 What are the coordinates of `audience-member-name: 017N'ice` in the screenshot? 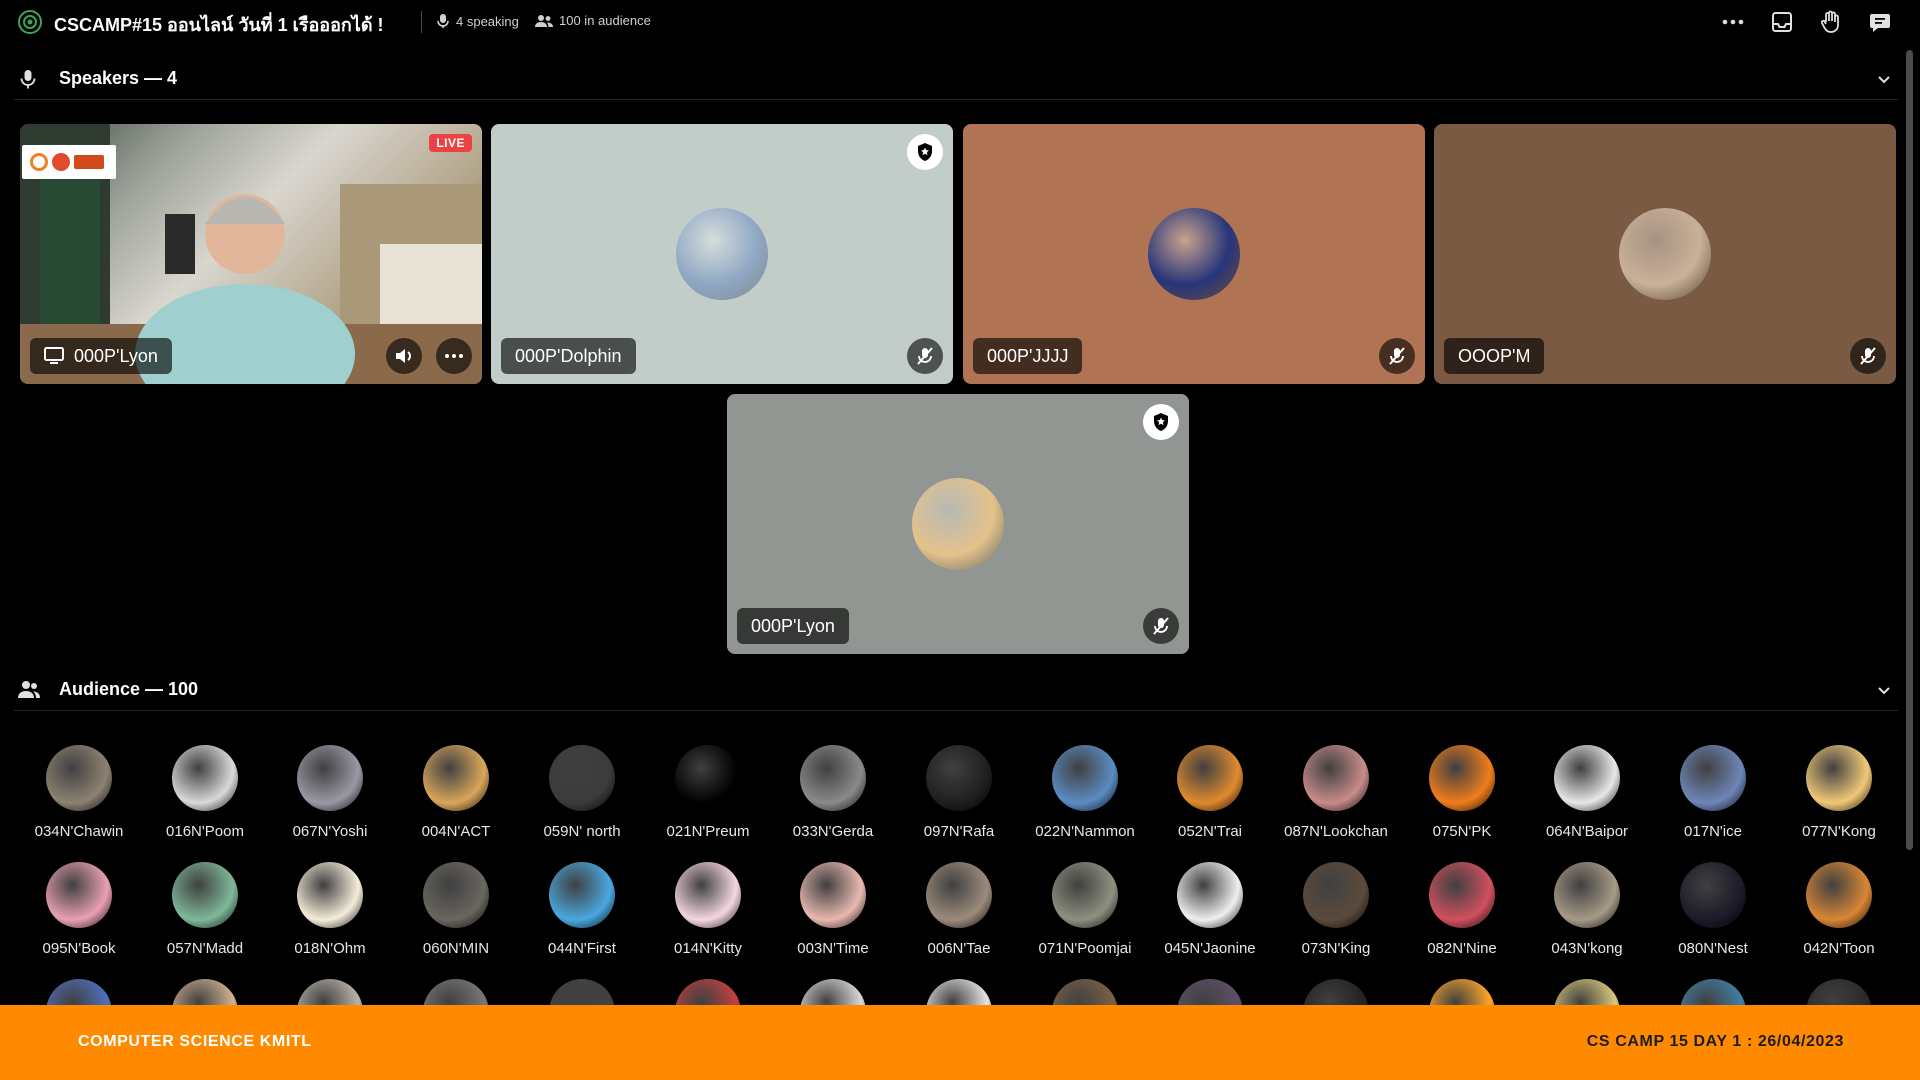 It's located at (1713, 831).